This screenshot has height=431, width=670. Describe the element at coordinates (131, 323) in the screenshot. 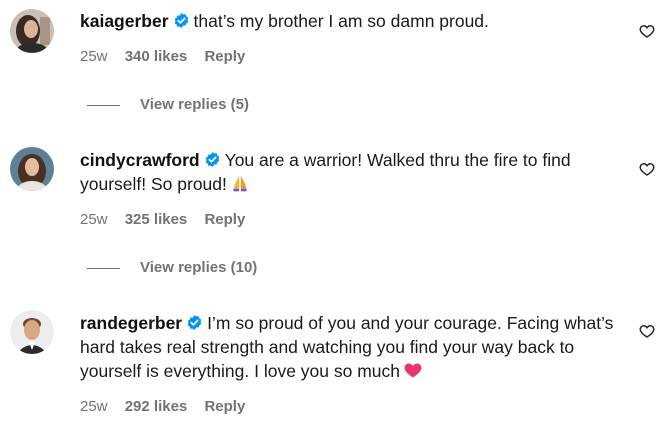

I see `username: randegerber` at that location.